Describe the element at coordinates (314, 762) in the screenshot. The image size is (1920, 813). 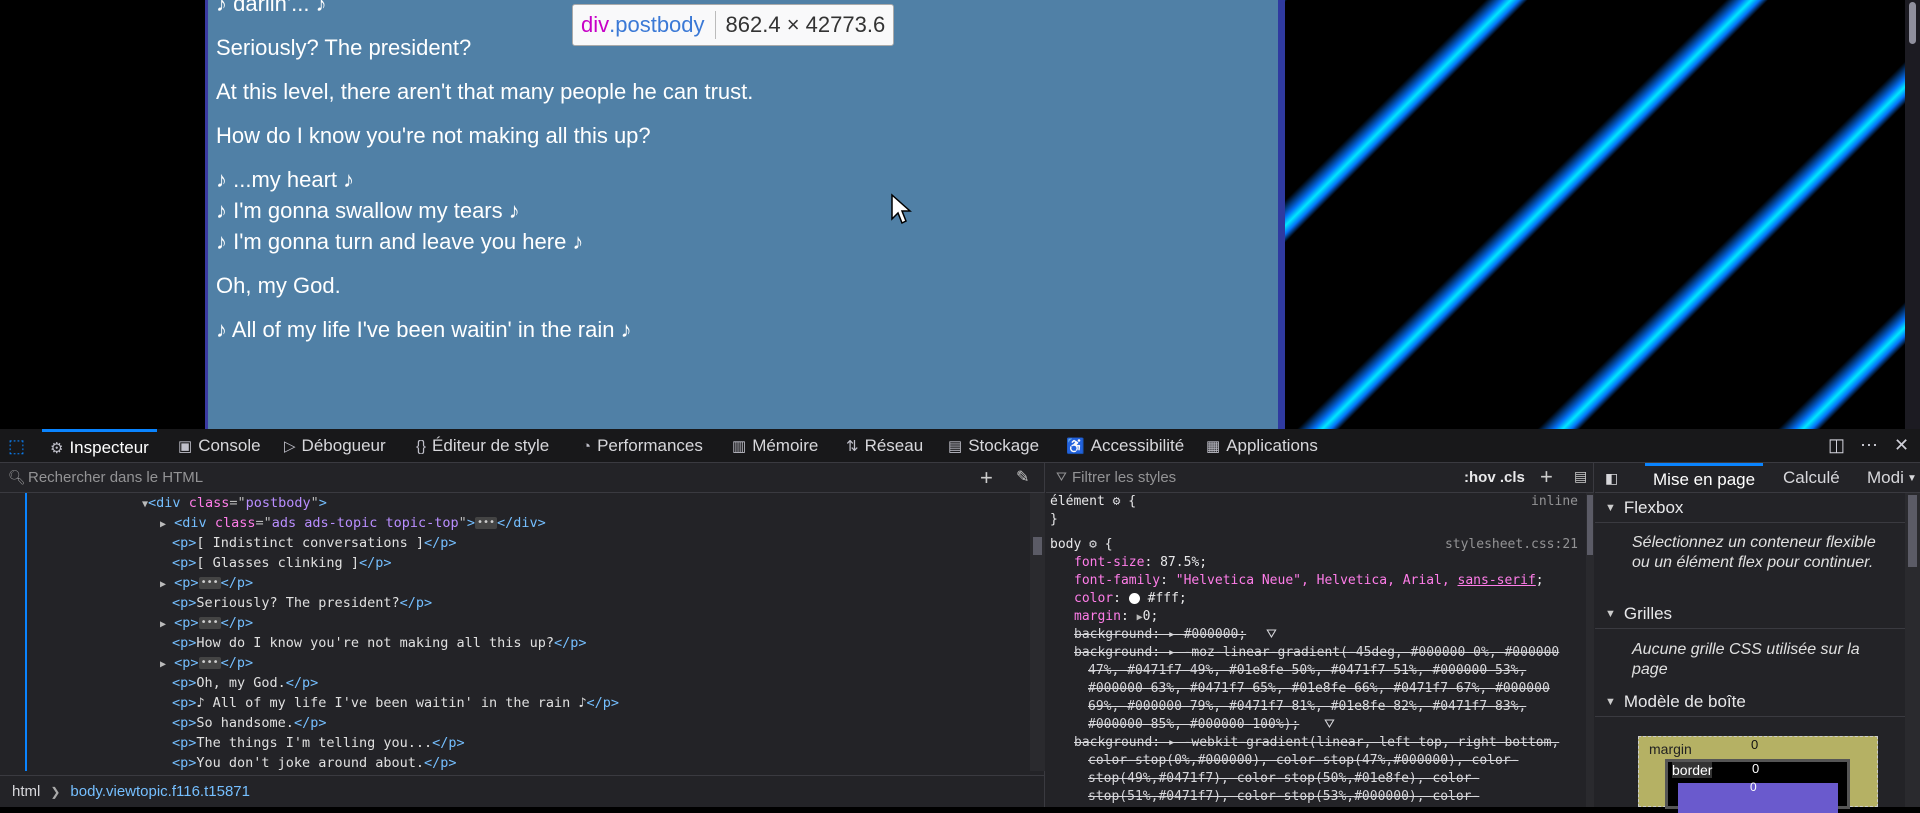
I see `tree-node-p: <p>You don't joke around about.</p>` at that location.